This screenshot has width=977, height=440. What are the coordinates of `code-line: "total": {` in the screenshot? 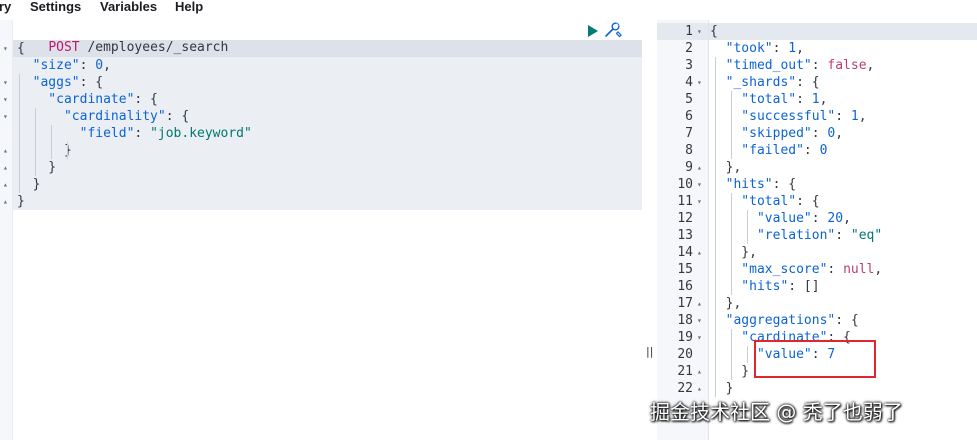 It's located at (764, 201).